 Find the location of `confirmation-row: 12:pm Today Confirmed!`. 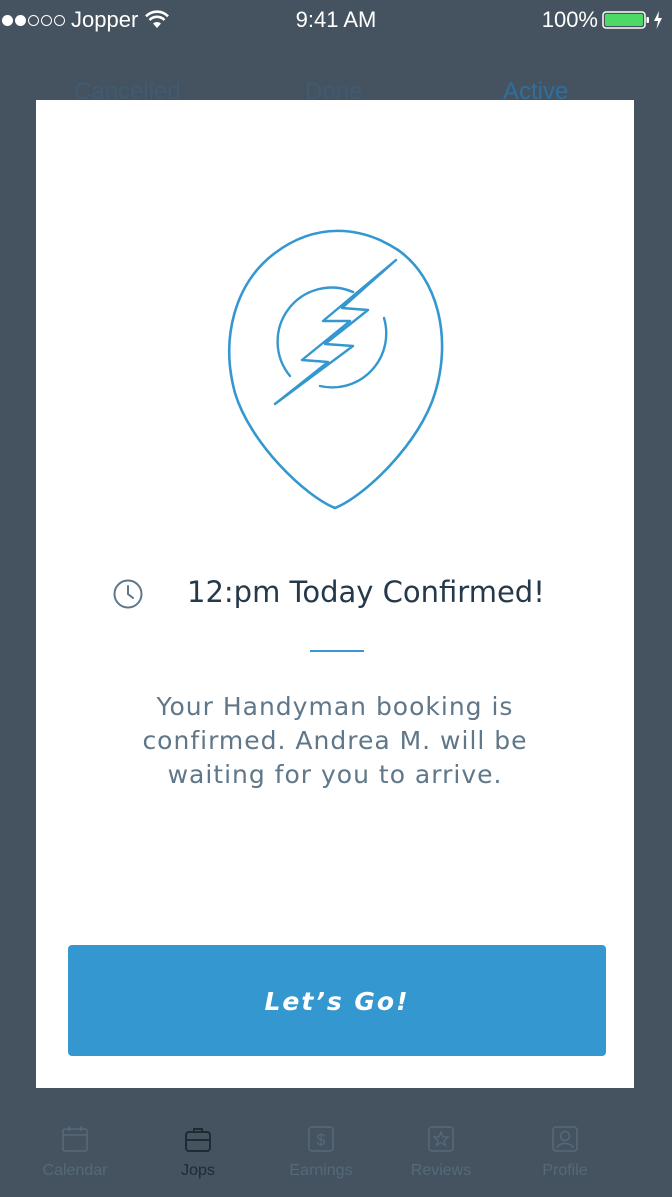

confirmation-row: 12:pm Today Confirmed! is located at coordinates (335, 592).